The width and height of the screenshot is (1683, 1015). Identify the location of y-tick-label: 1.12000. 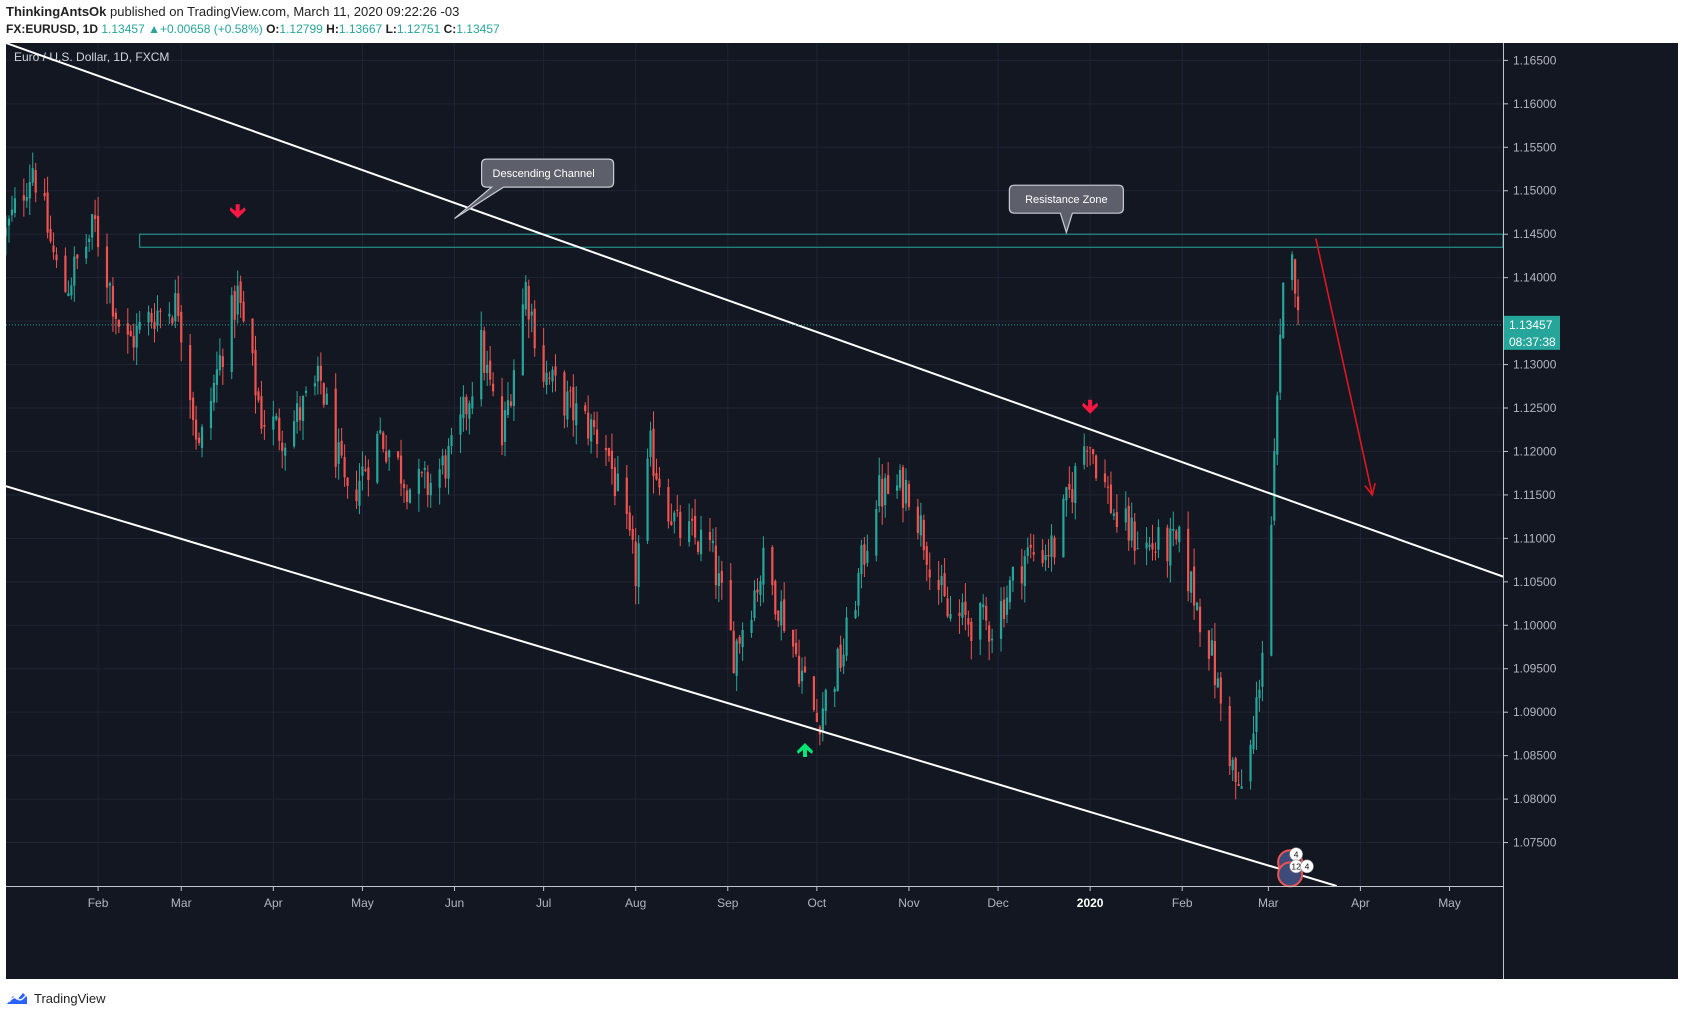
(1535, 451).